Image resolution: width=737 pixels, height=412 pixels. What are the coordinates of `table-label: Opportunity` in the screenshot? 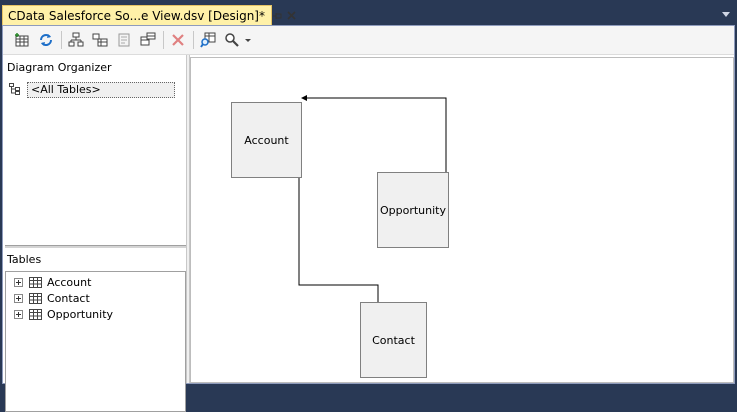 It's located at (80, 314).